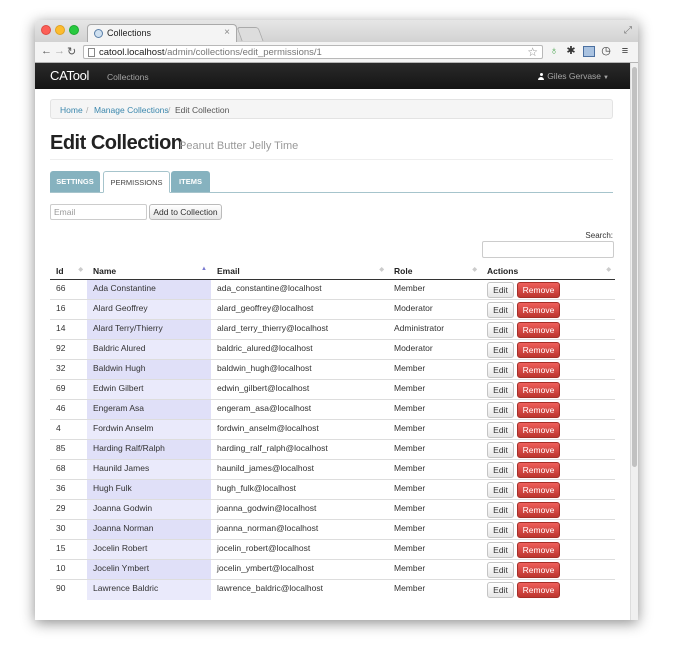 The image size is (673, 665). Describe the element at coordinates (149, 369) in the screenshot. I see `cell-name: Baldwin Hugh` at that location.